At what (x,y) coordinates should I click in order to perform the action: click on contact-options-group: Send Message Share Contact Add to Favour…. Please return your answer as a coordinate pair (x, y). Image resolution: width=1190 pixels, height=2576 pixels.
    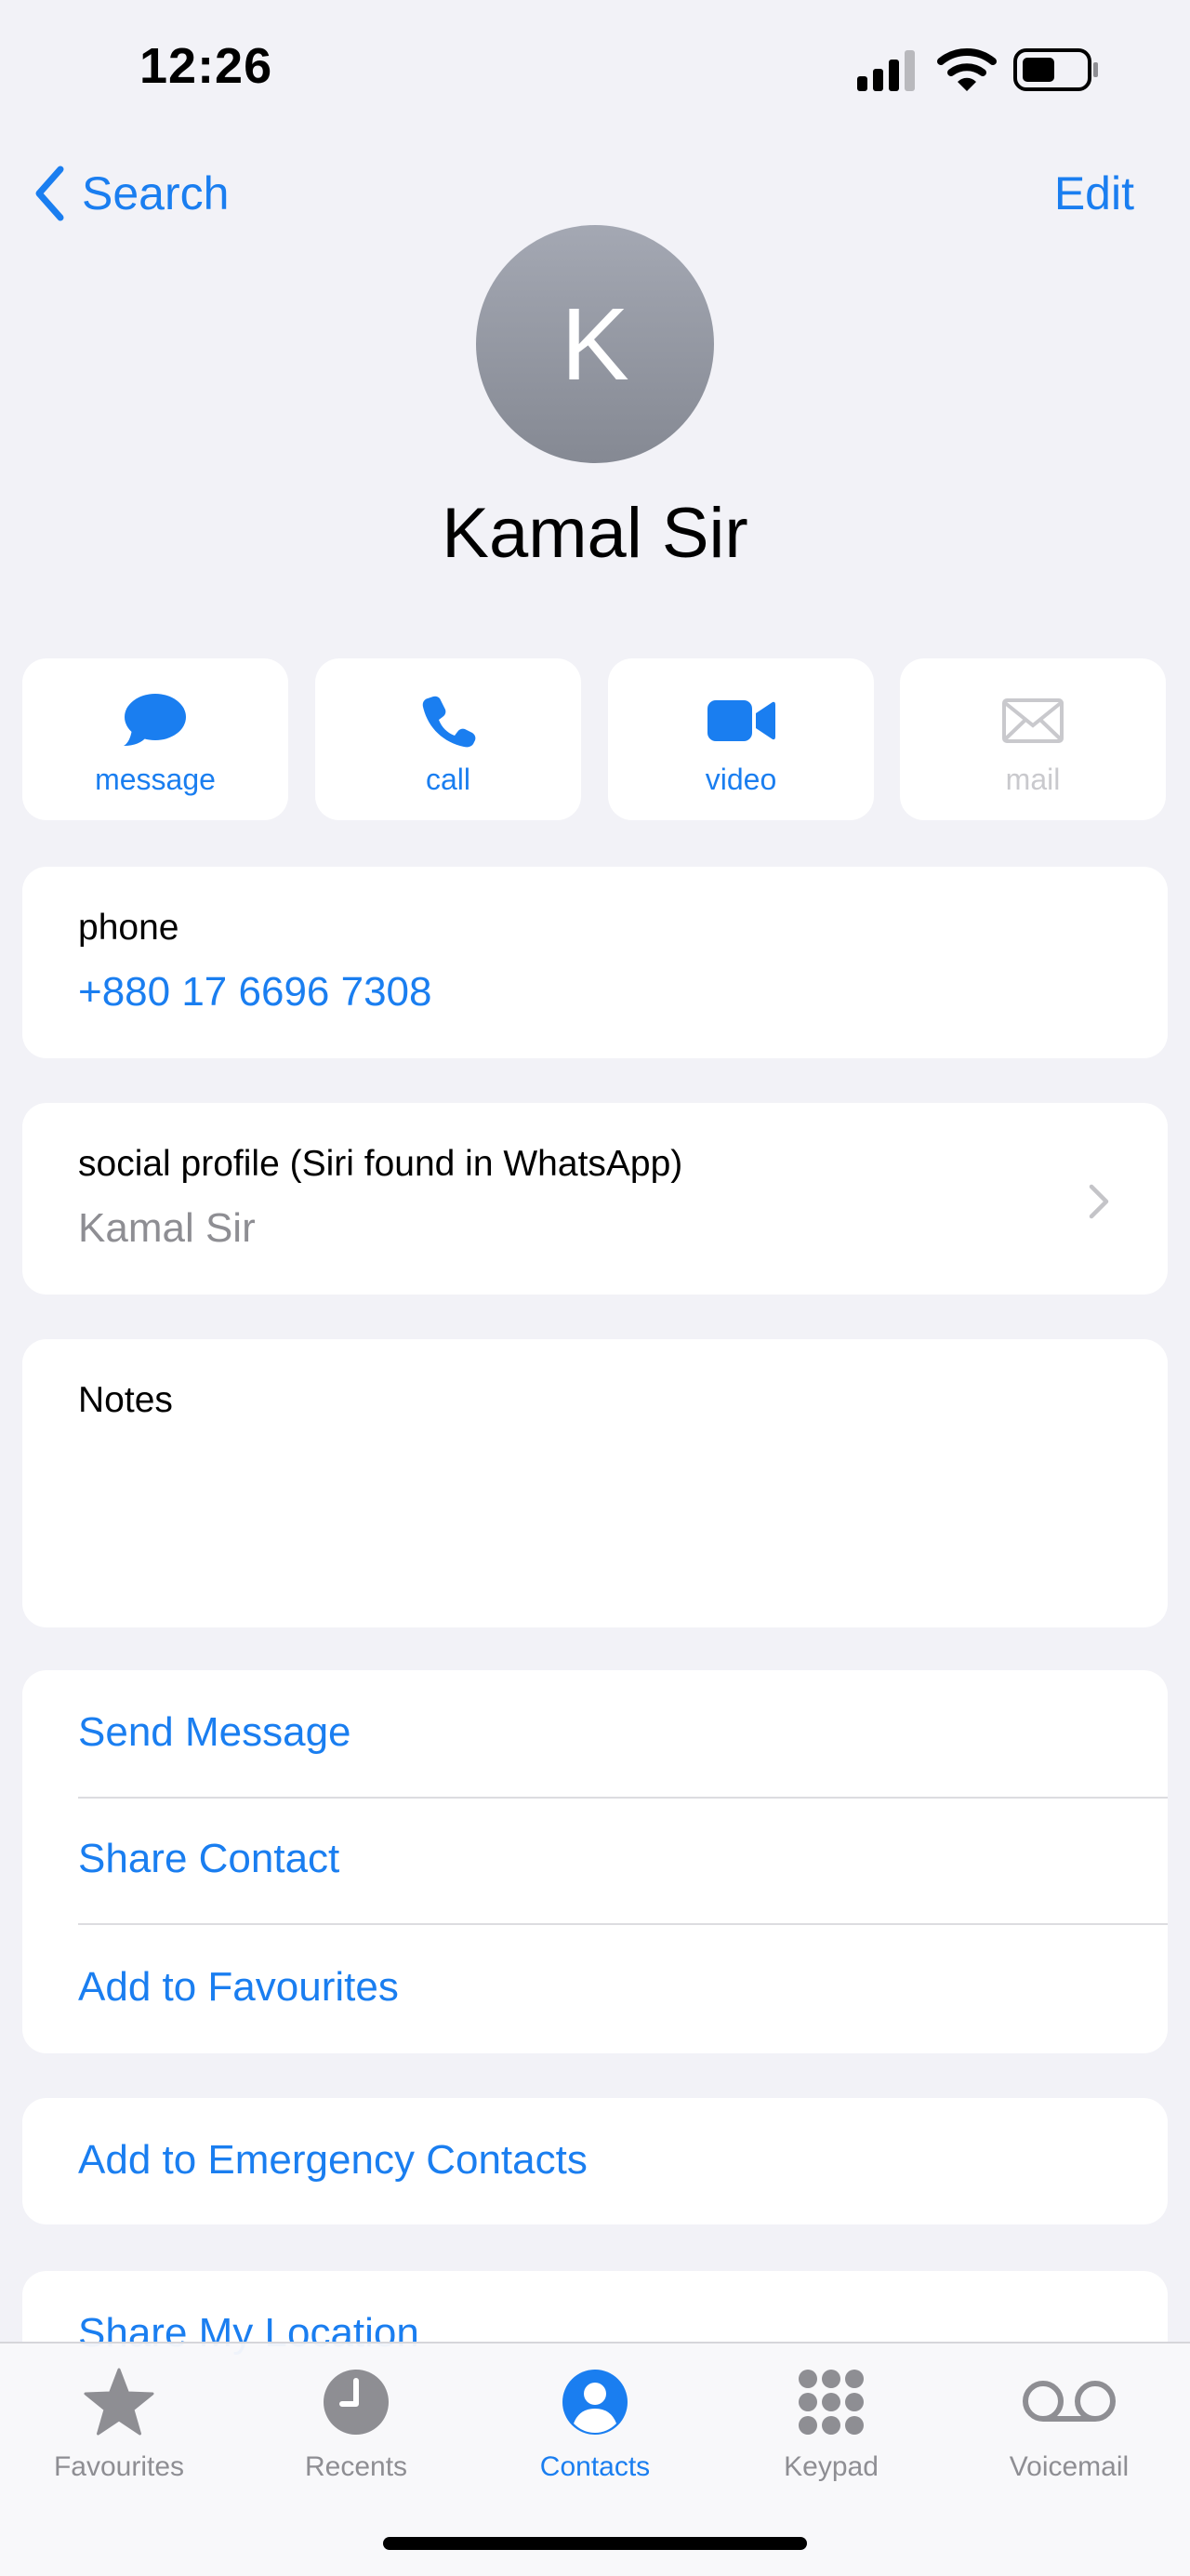
    Looking at the image, I should click on (595, 1861).